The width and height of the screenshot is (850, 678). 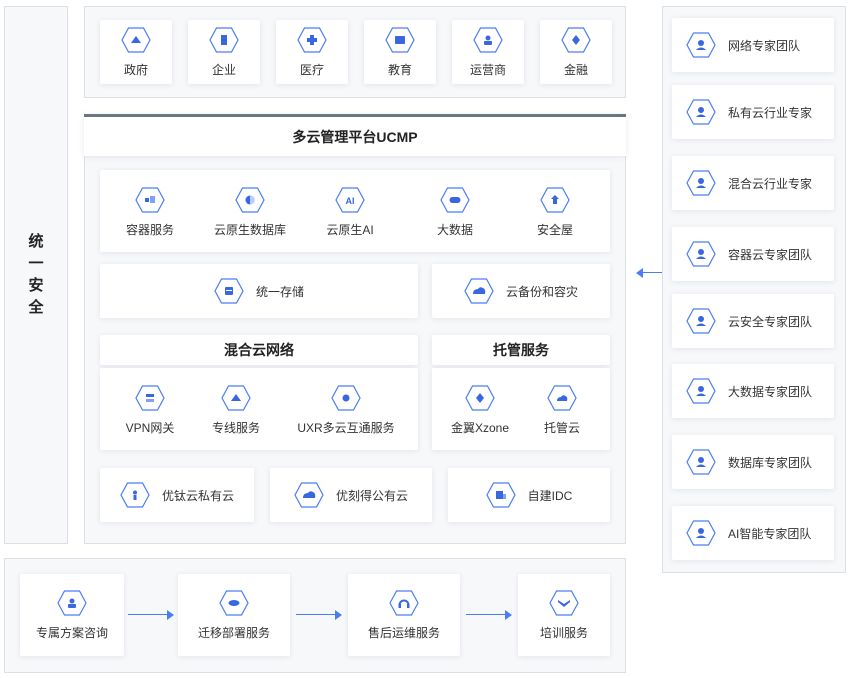 What do you see at coordinates (150, 199) in the screenshot?
I see `container-icon` at bounding box center [150, 199].